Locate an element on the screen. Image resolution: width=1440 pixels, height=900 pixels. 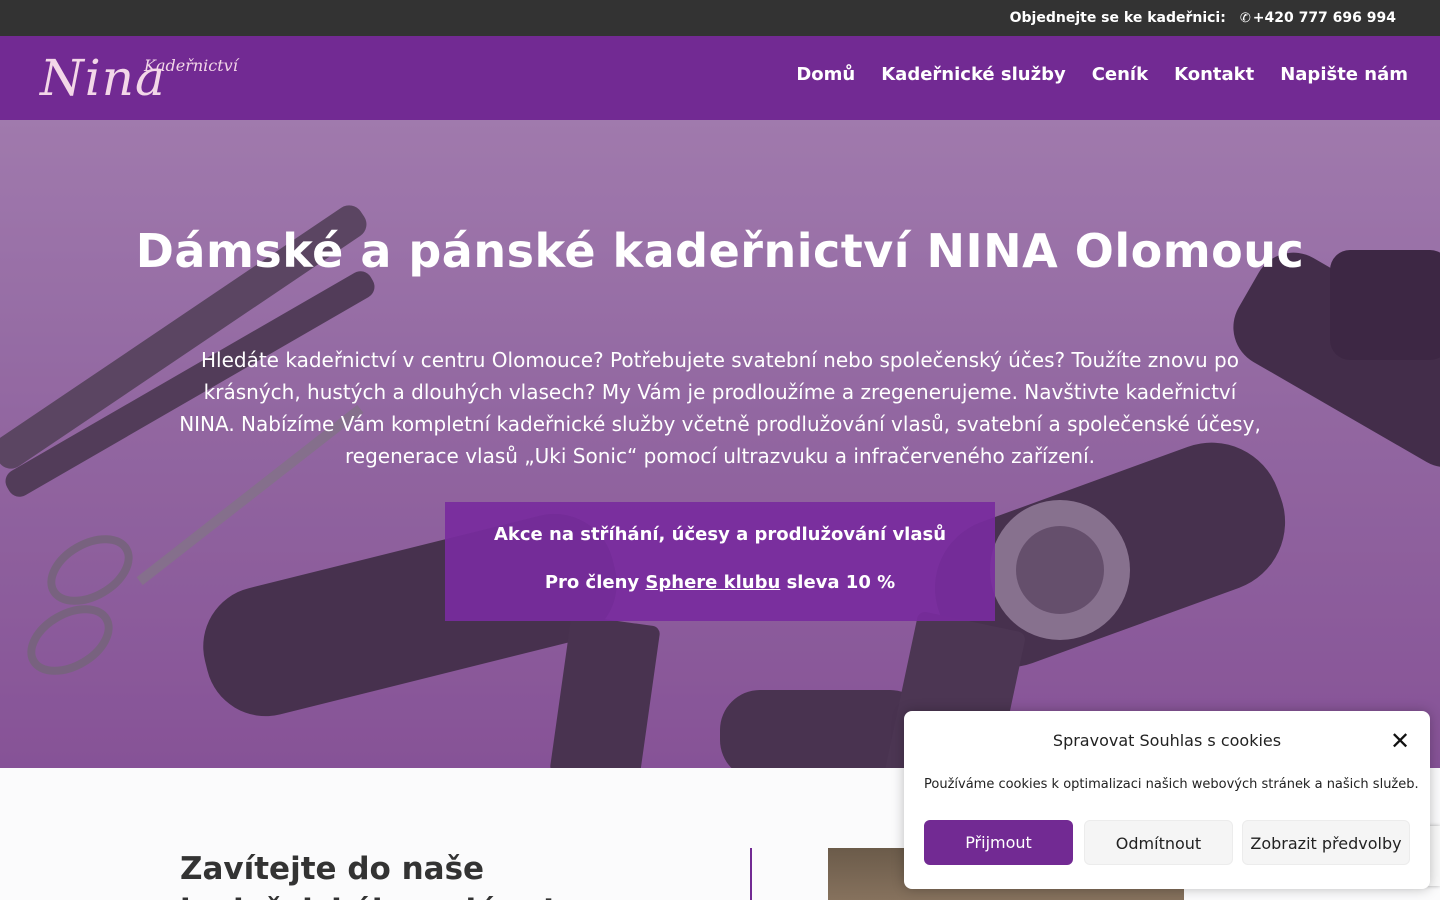
promo-prefix: Pro členy is located at coordinates (595, 582).